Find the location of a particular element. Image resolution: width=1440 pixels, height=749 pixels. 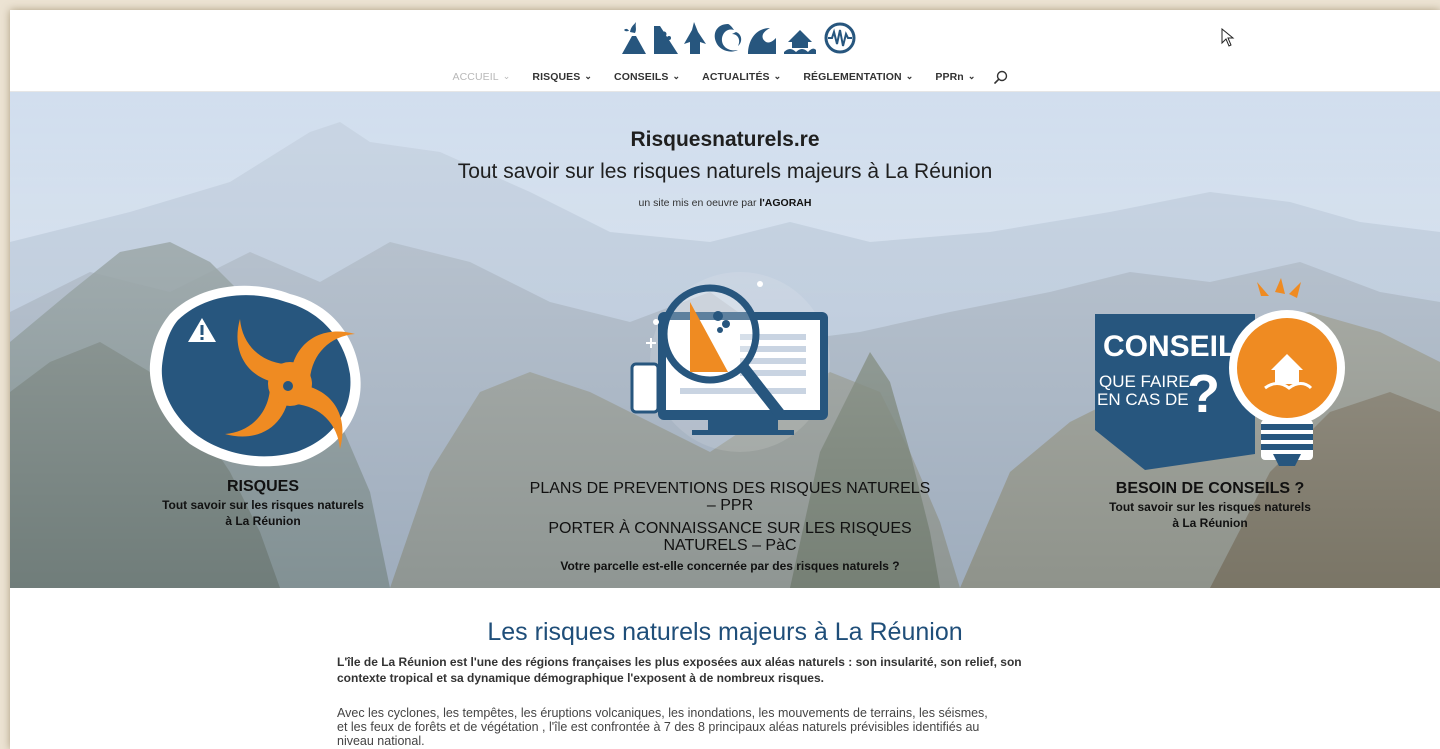

conseils-badge-line1: QUE FAIRE is located at coordinates (1144, 381).